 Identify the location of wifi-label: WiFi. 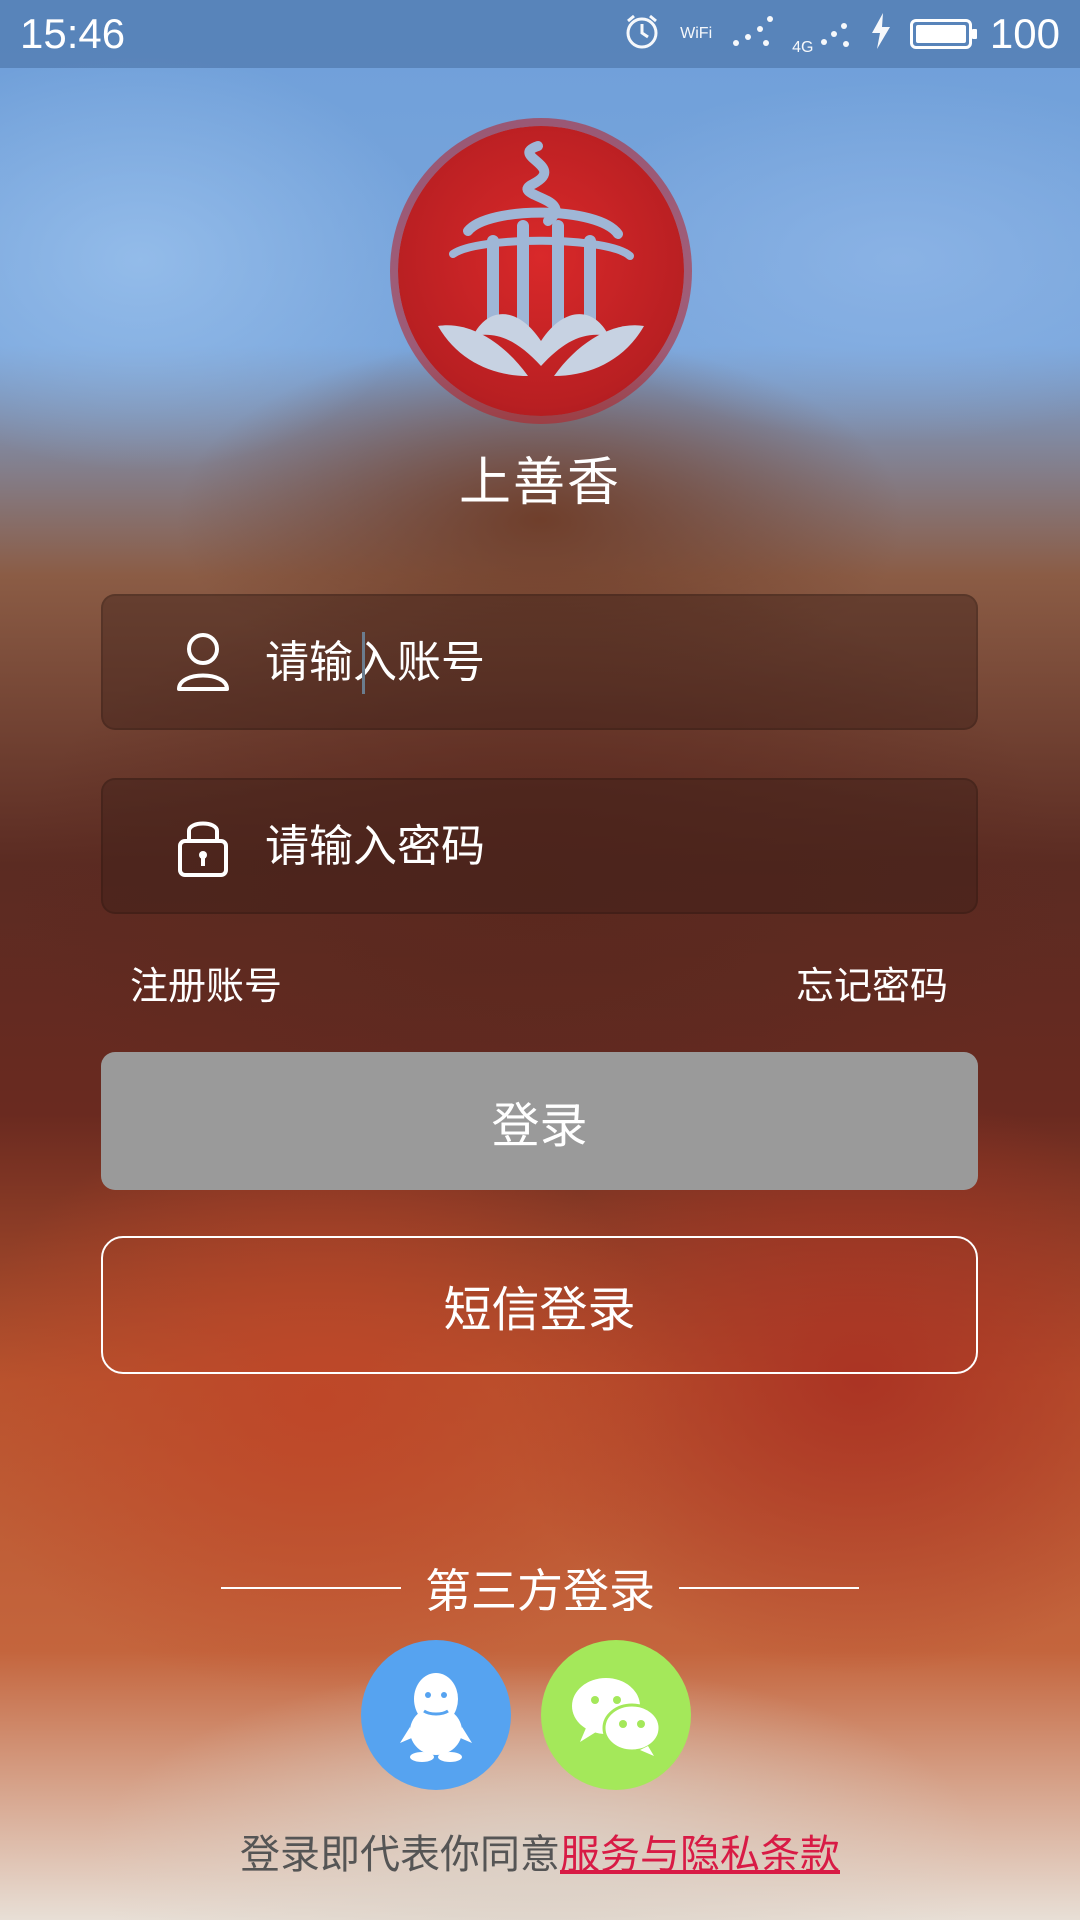
(696, 33).